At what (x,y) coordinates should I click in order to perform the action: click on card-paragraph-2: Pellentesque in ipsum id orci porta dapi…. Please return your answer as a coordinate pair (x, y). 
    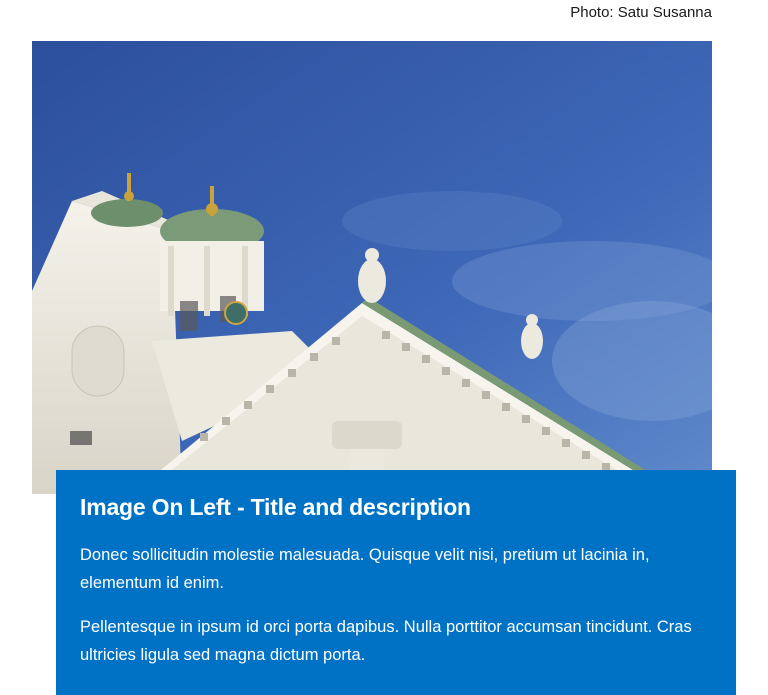
    Looking at the image, I should click on (386, 641).